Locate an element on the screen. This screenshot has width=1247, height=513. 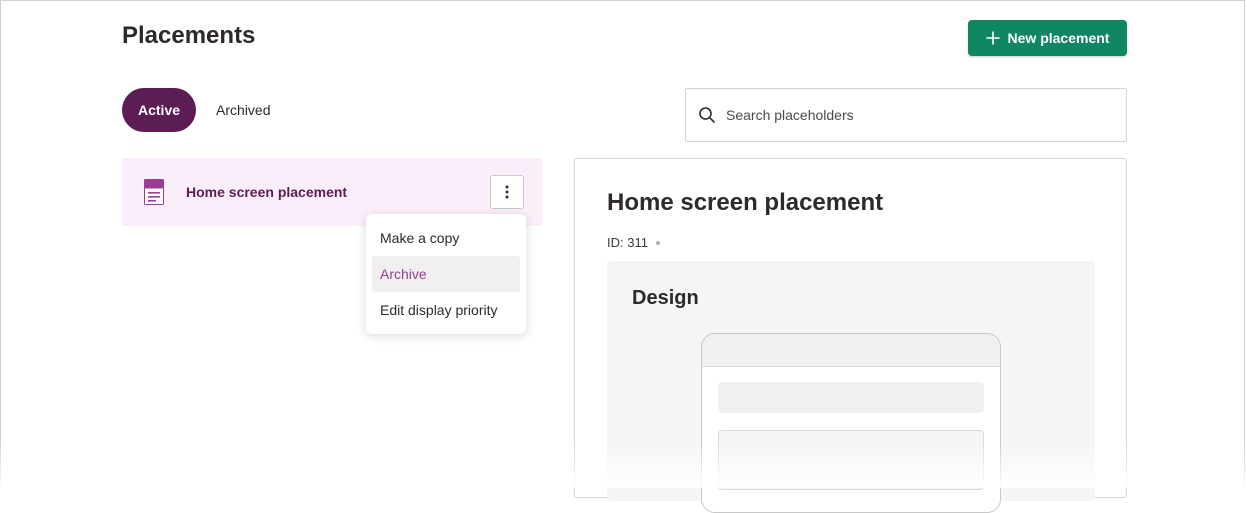
separator-dot is located at coordinates (657, 242).